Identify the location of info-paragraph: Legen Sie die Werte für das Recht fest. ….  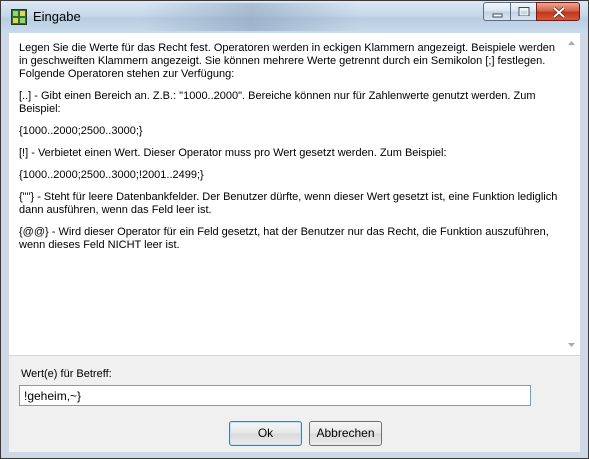
(287, 61).